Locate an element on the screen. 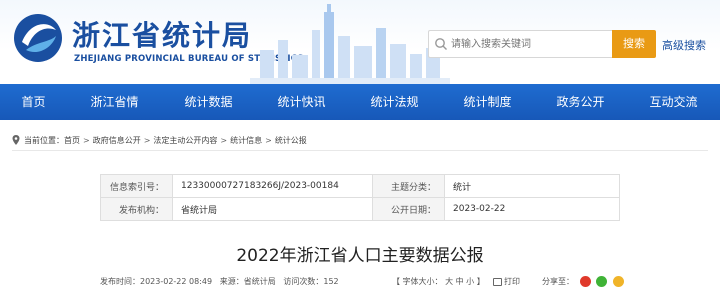  print-button: 打印 is located at coordinates (506, 281).